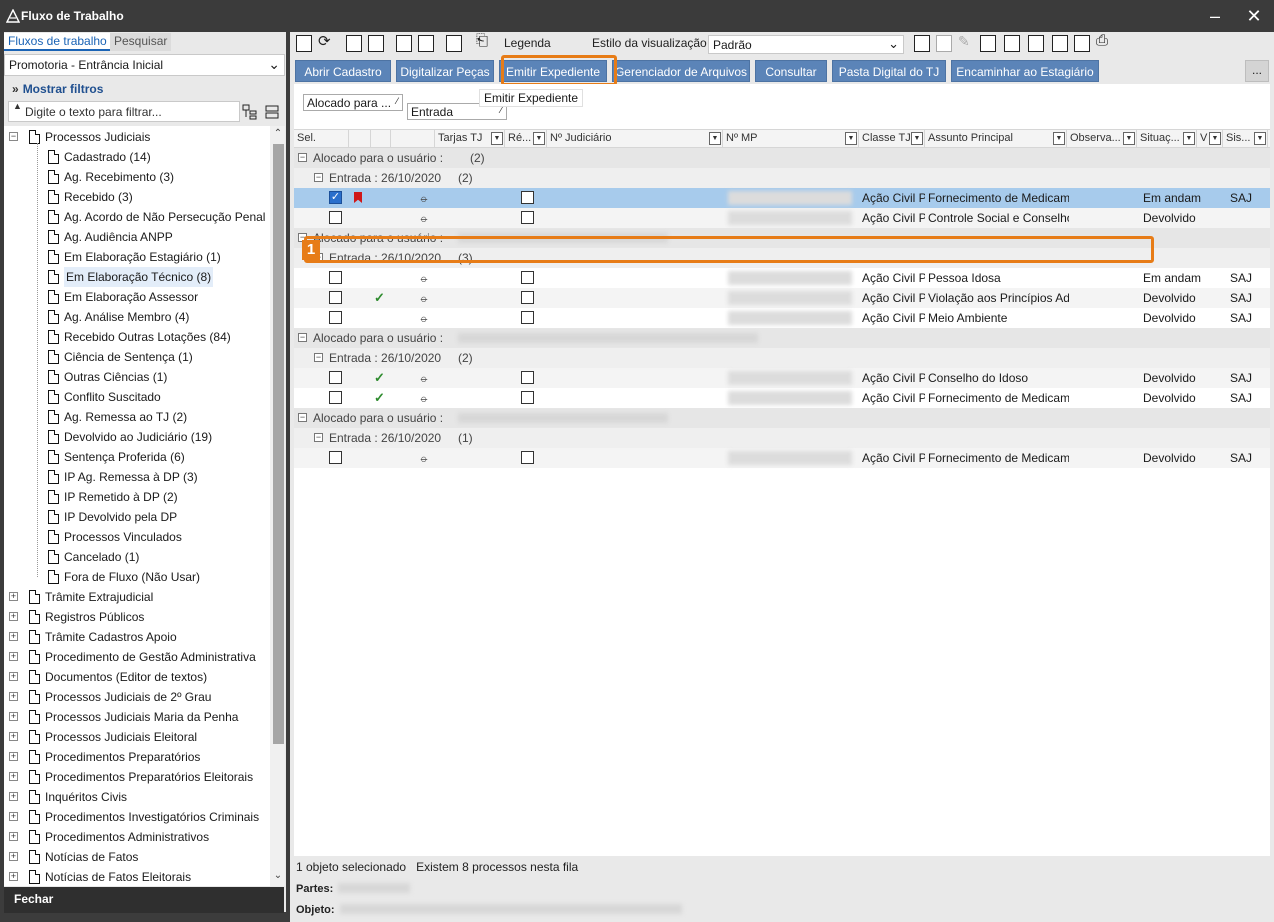 The height and width of the screenshot is (922, 1274). I want to click on column-header, so click(413, 139).